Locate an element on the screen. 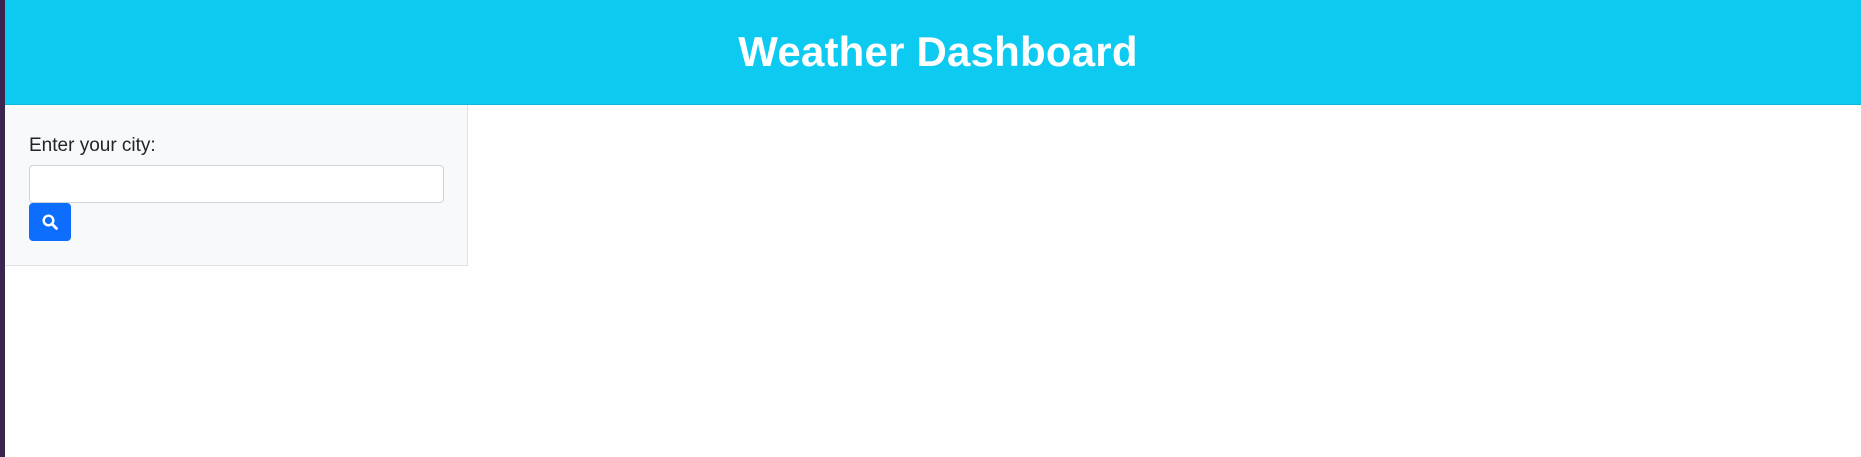  search-button is located at coordinates (50, 222).